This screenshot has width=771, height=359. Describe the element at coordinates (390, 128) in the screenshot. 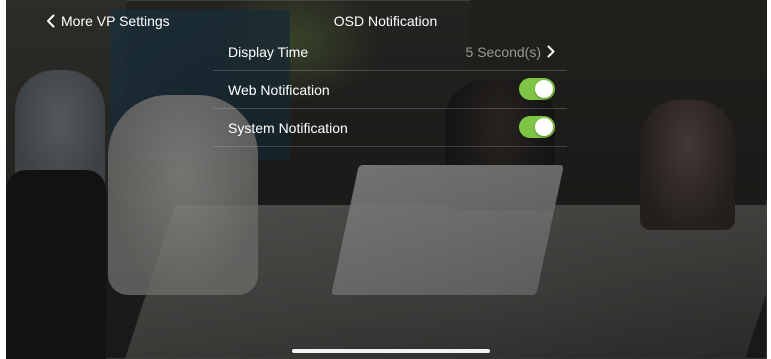

I see `system-notification-row: System Notification` at that location.